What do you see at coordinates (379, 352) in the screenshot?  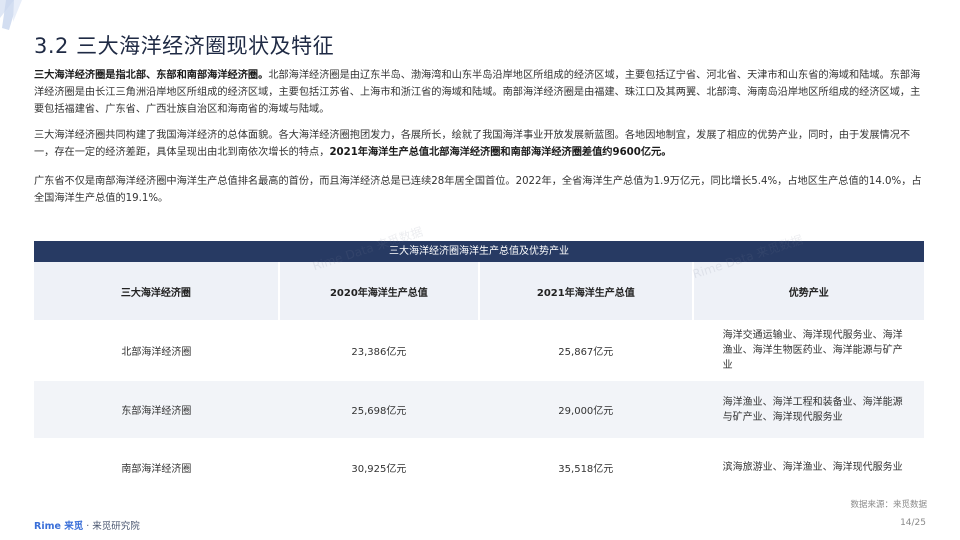 I see `cell-gdp-2020: 23,386亿元` at bounding box center [379, 352].